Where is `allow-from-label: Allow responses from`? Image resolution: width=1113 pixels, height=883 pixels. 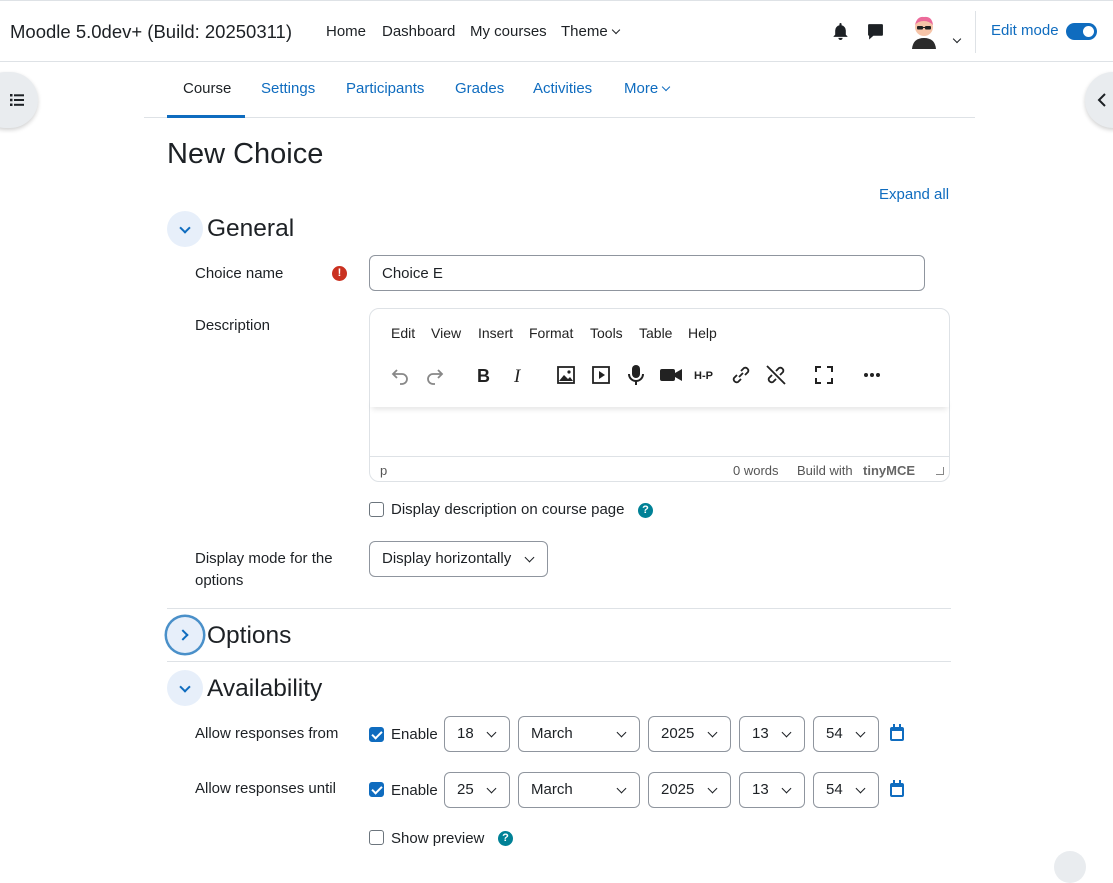 allow-from-label: Allow responses from is located at coordinates (267, 733).